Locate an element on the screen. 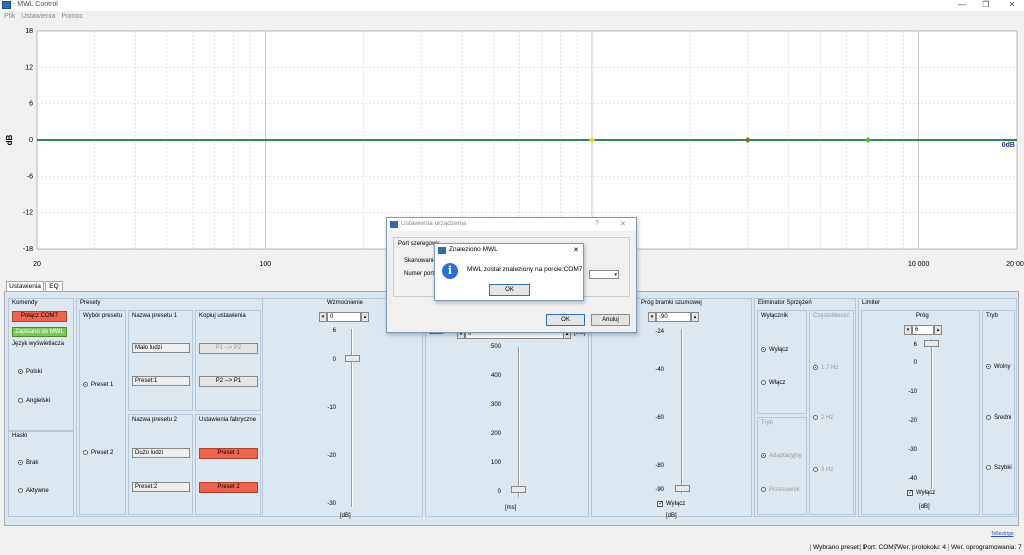 This screenshot has width=1024, height=555. gain-value-input: 0 is located at coordinates (344, 317).